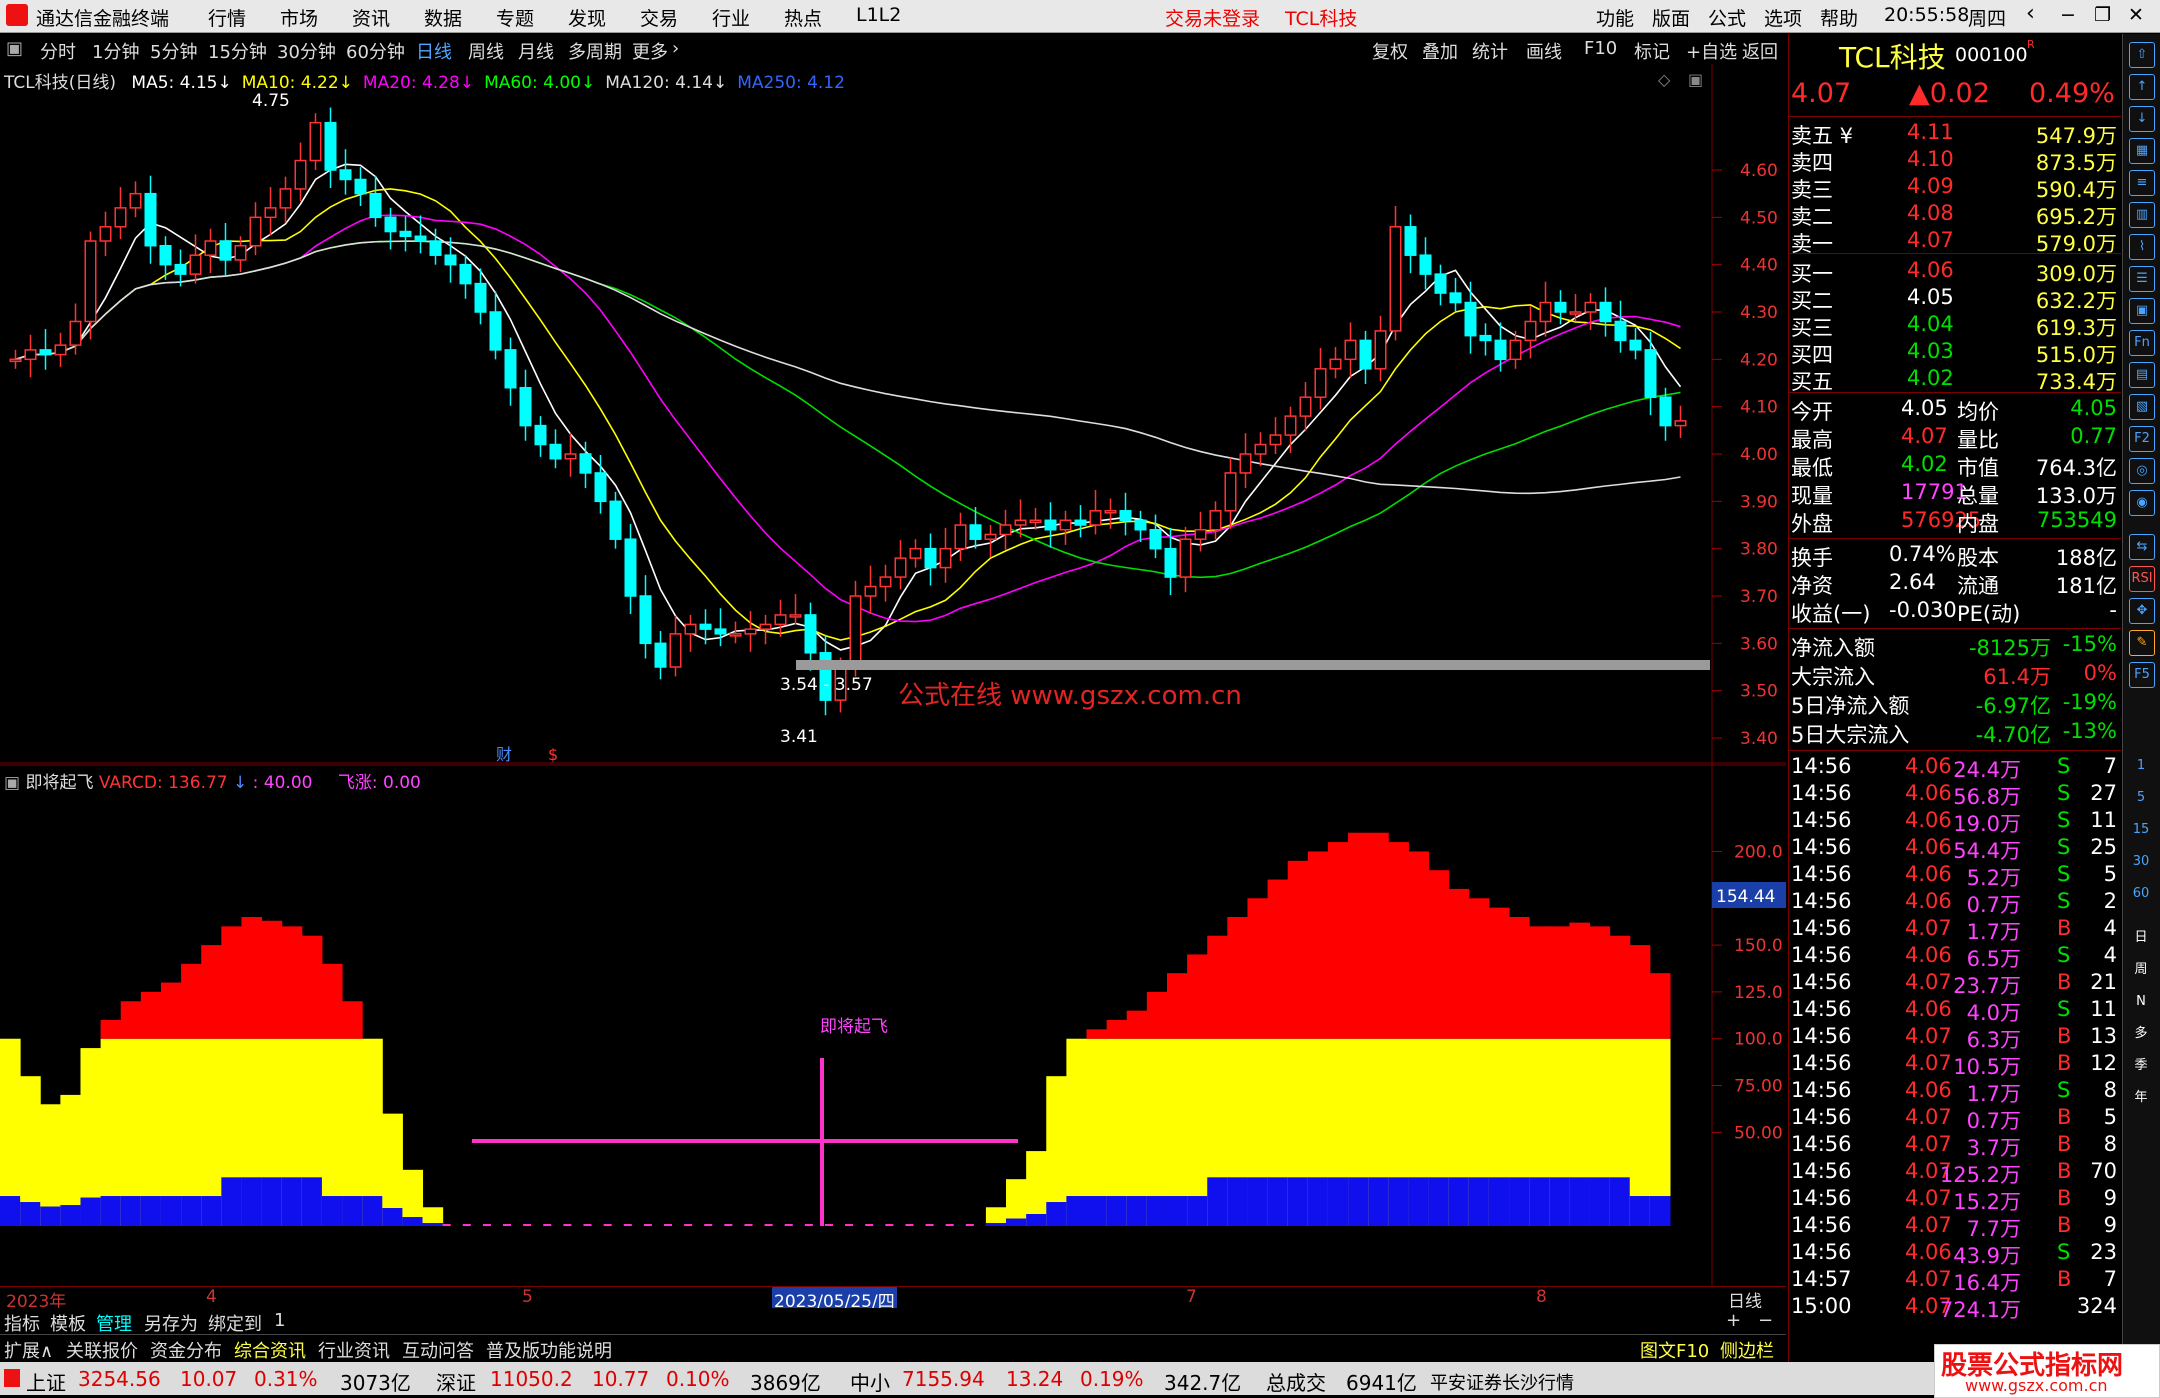 This screenshot has width=2160, height=1398. I want to click on stats-button: 统计, so click(1490, 51).